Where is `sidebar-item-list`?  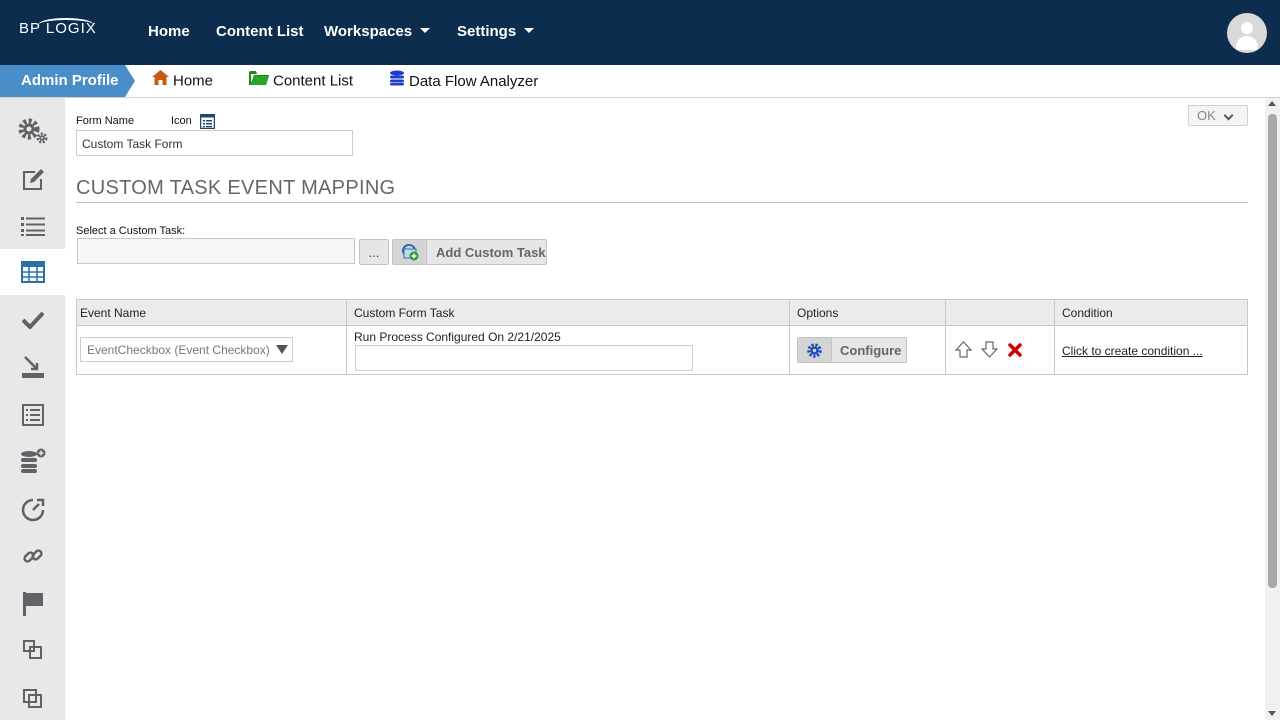
sidebar-item-list is located at coordinates (32, 226).